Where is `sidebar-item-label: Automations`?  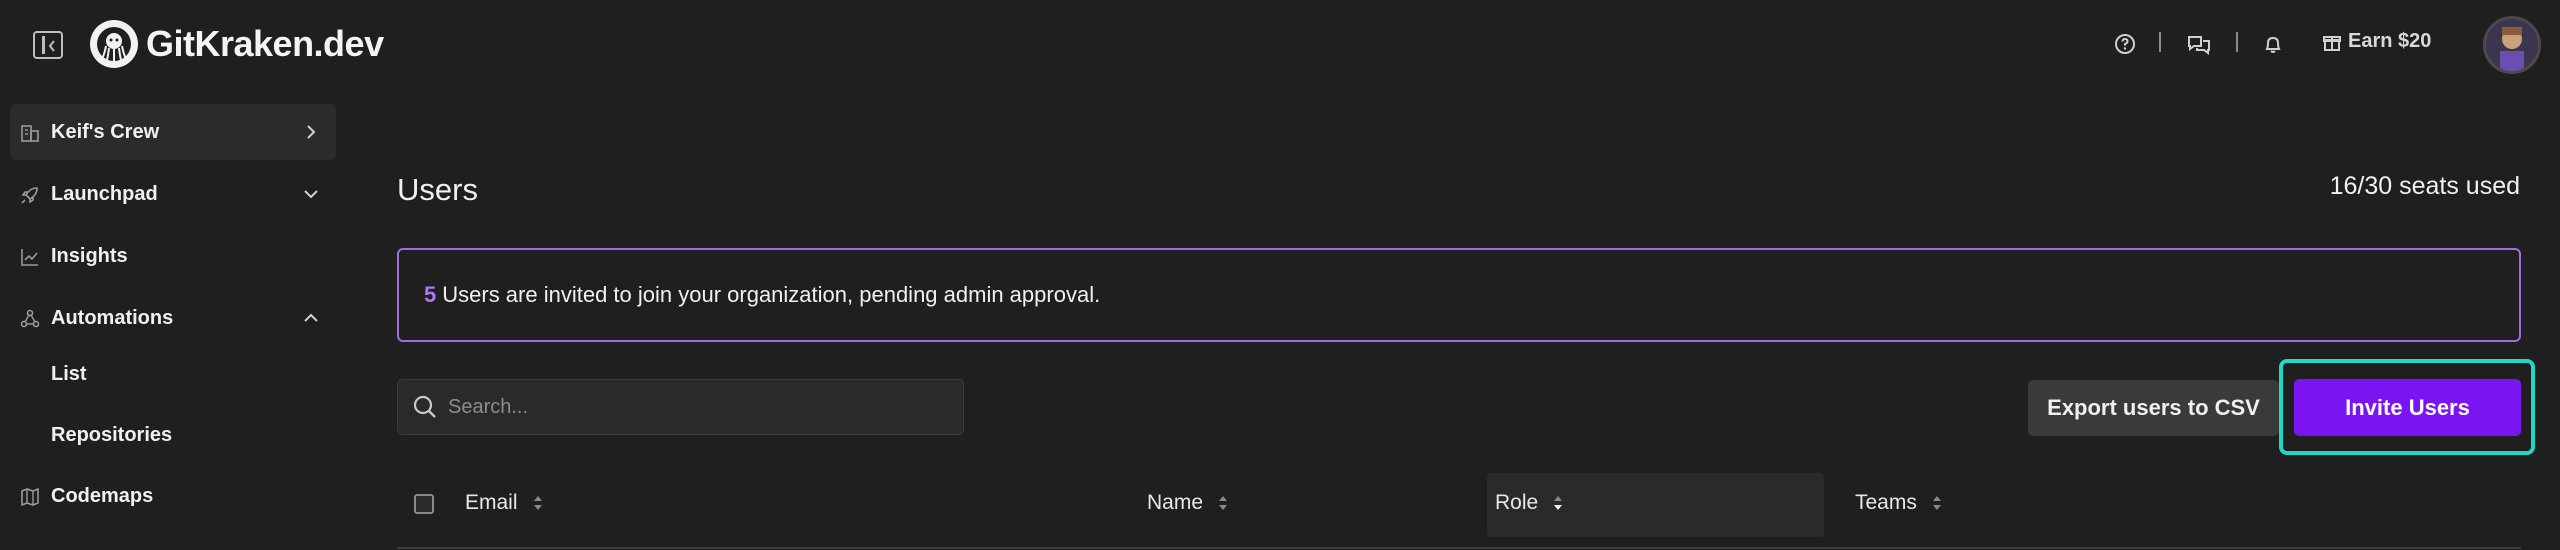
sidebar-item-label: Automations is located at coordinates (112, 317).